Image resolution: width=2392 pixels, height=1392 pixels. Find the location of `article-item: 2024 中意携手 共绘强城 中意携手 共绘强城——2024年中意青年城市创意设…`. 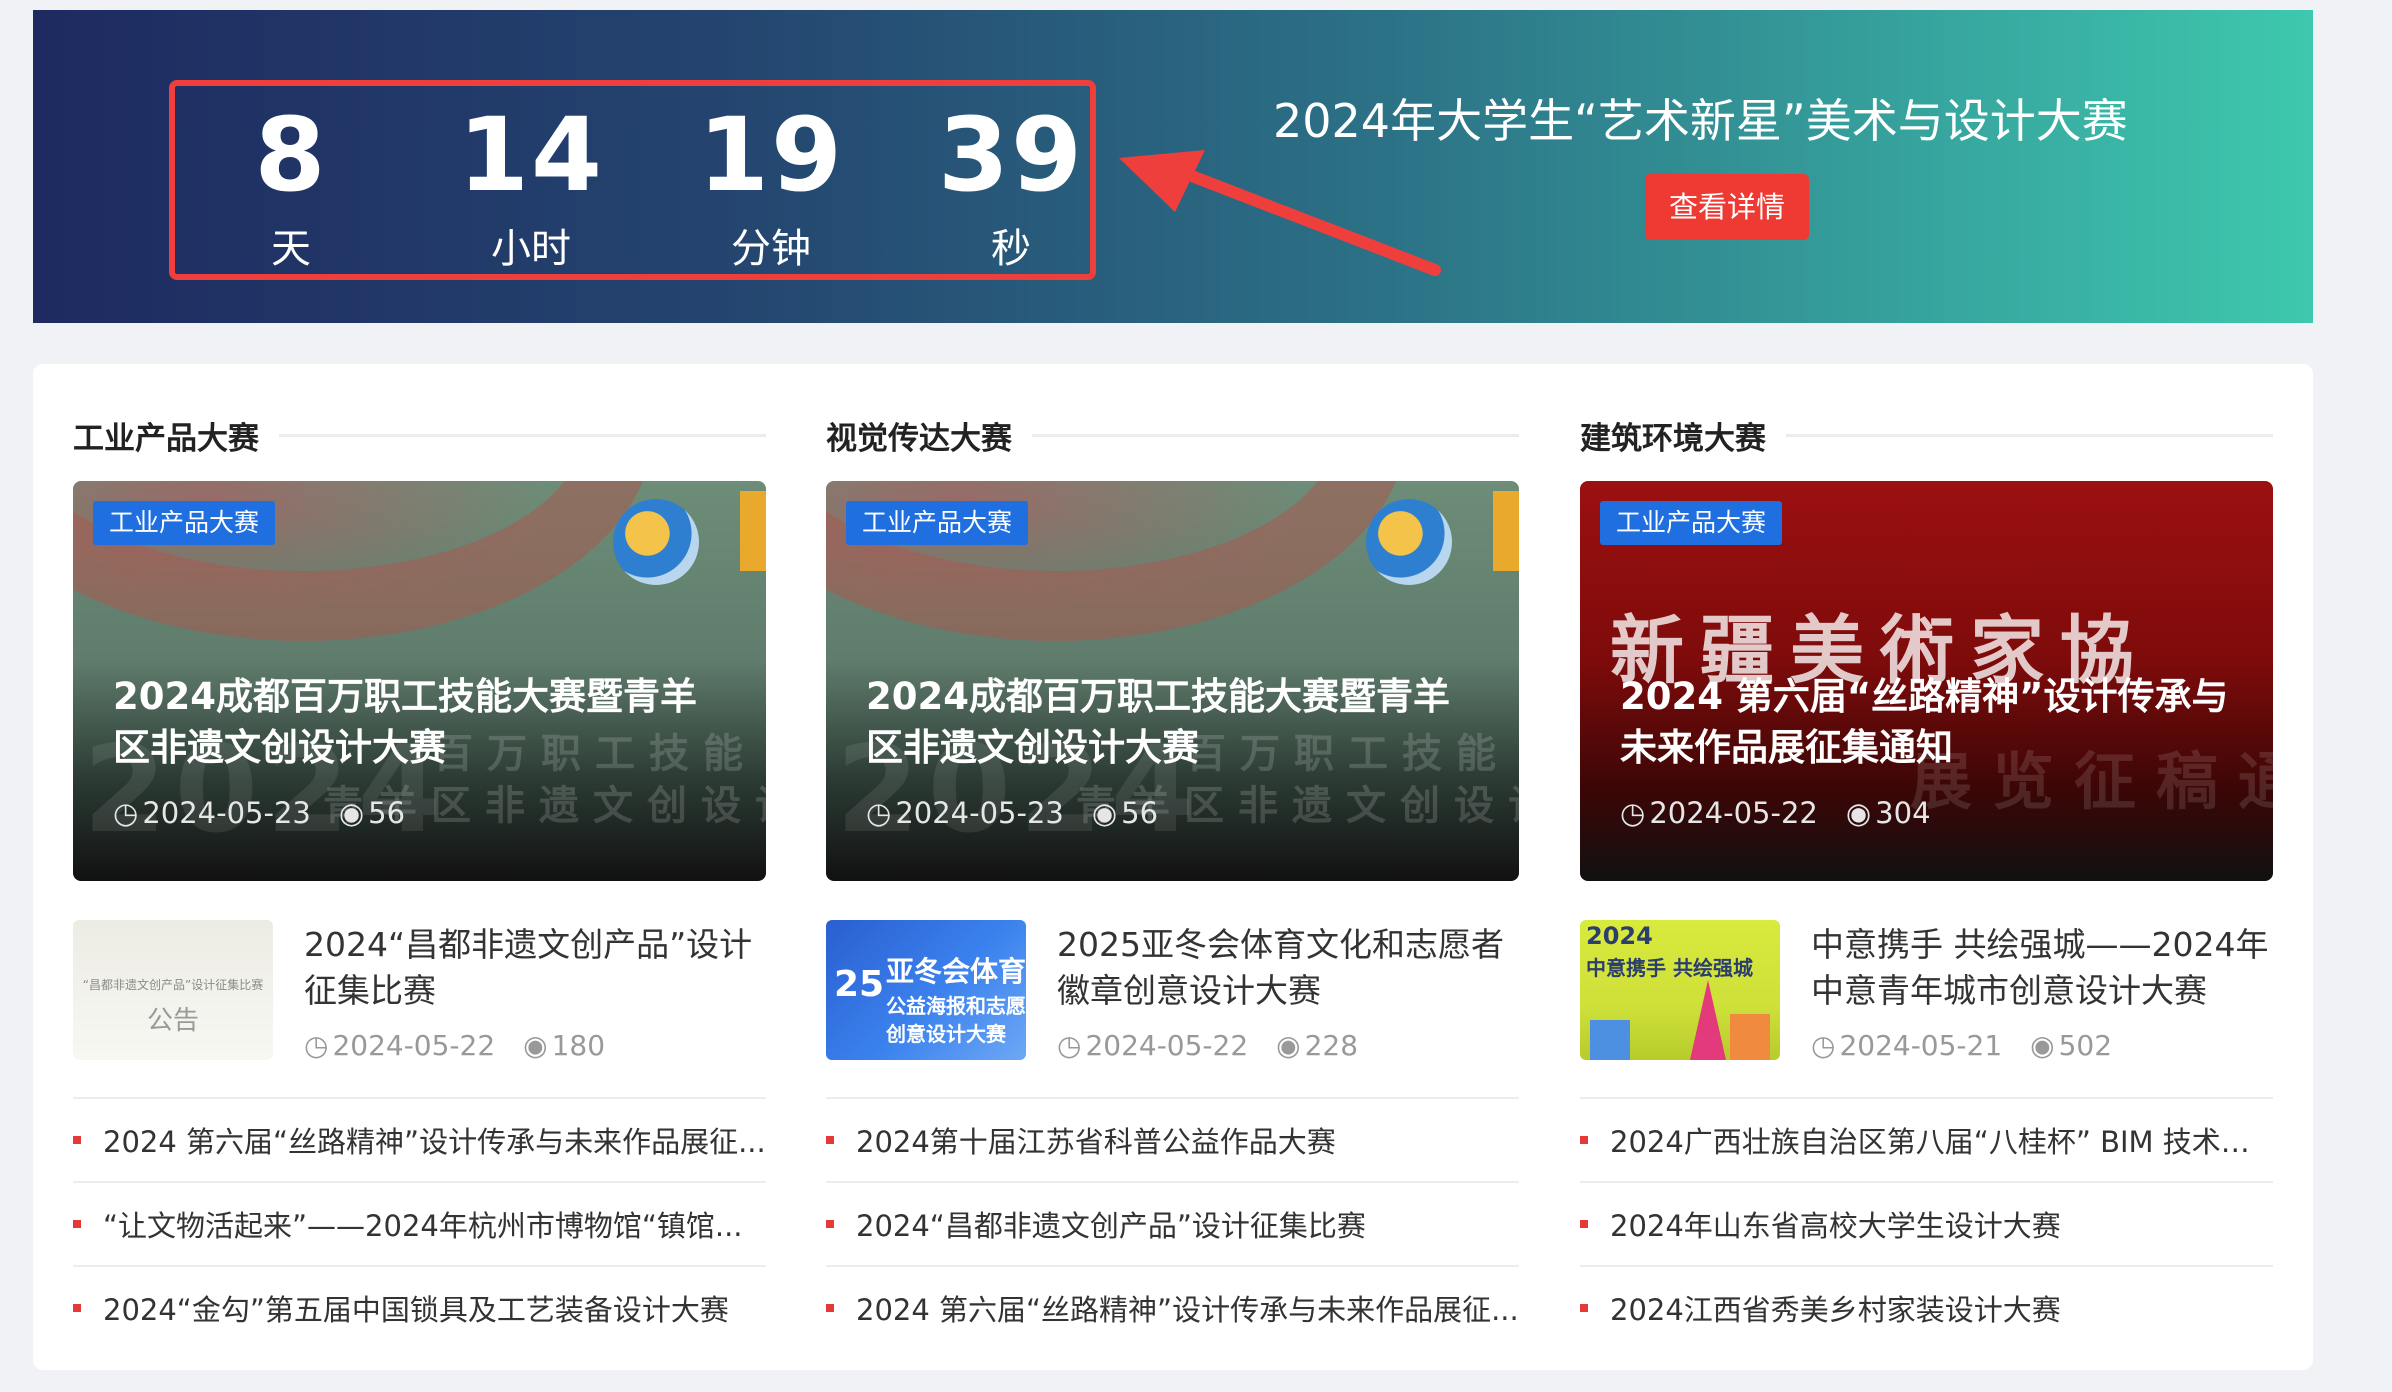

article-item: 2024 中意携手 共绘强城 中意携手 共绘强城——2024年中意青年城市创意设… is located at coordinates (1926, 995).